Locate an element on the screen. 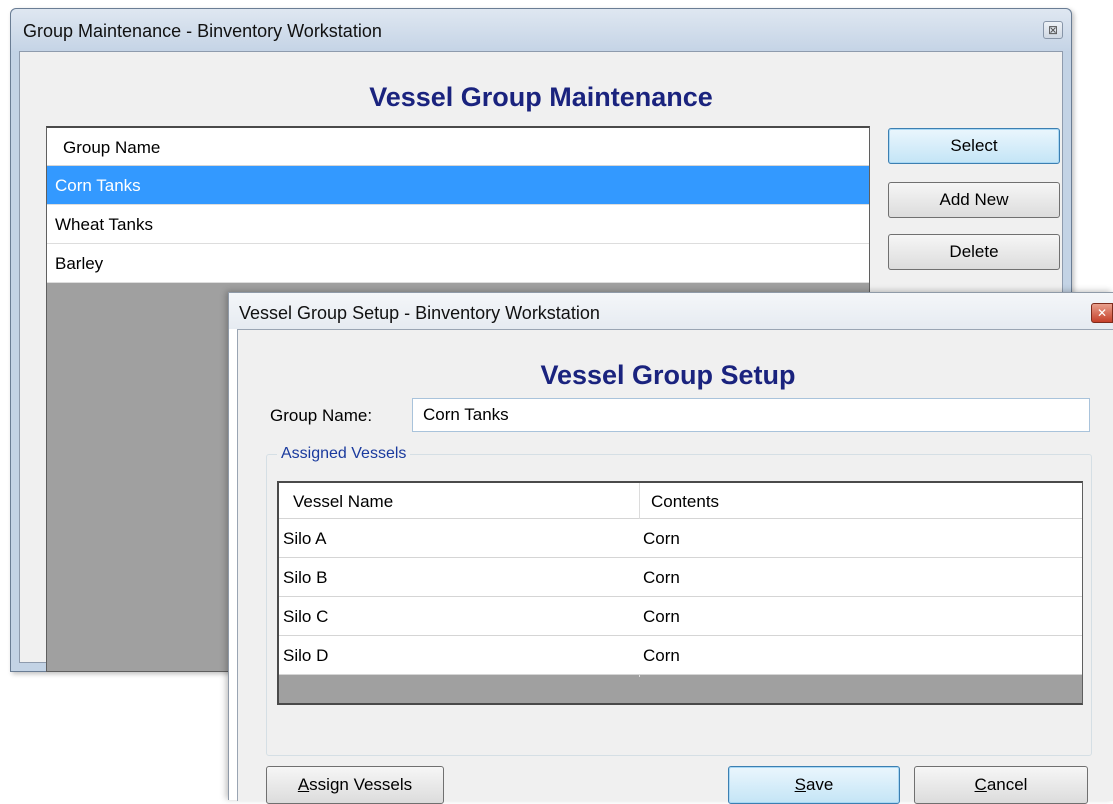 Image resolution: width=1113 pixels, height=804 pixels. vessel-name-cell: Silo B is located at coordinates (305, 577).